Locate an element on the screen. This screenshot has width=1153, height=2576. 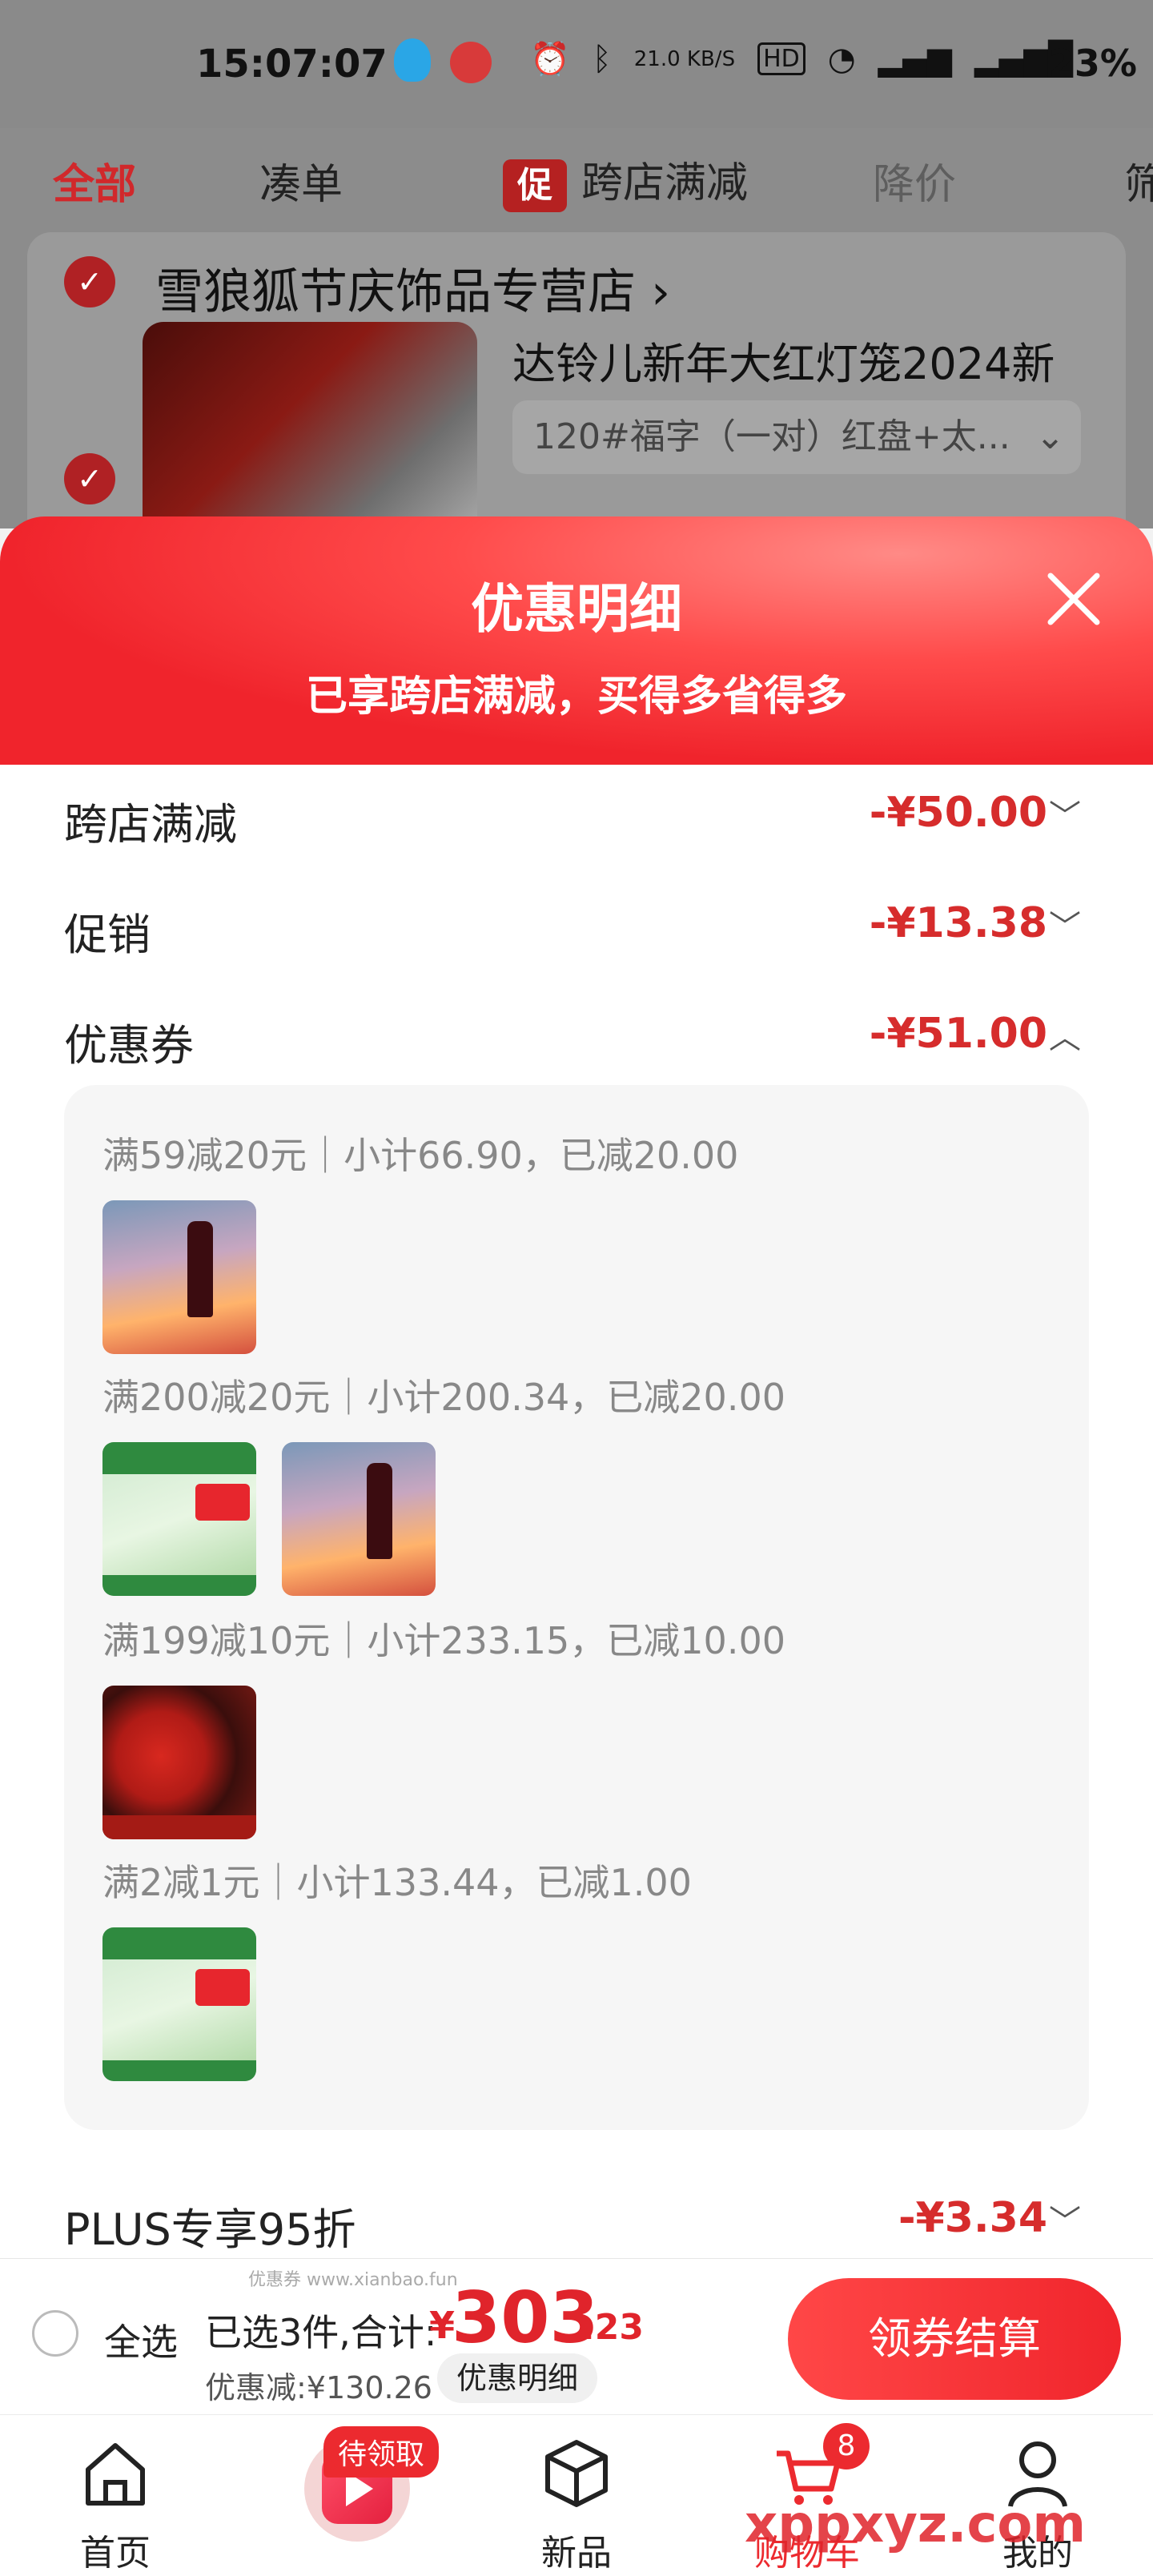
total-price-integer: 303 is located at coordinates (526, 2318).